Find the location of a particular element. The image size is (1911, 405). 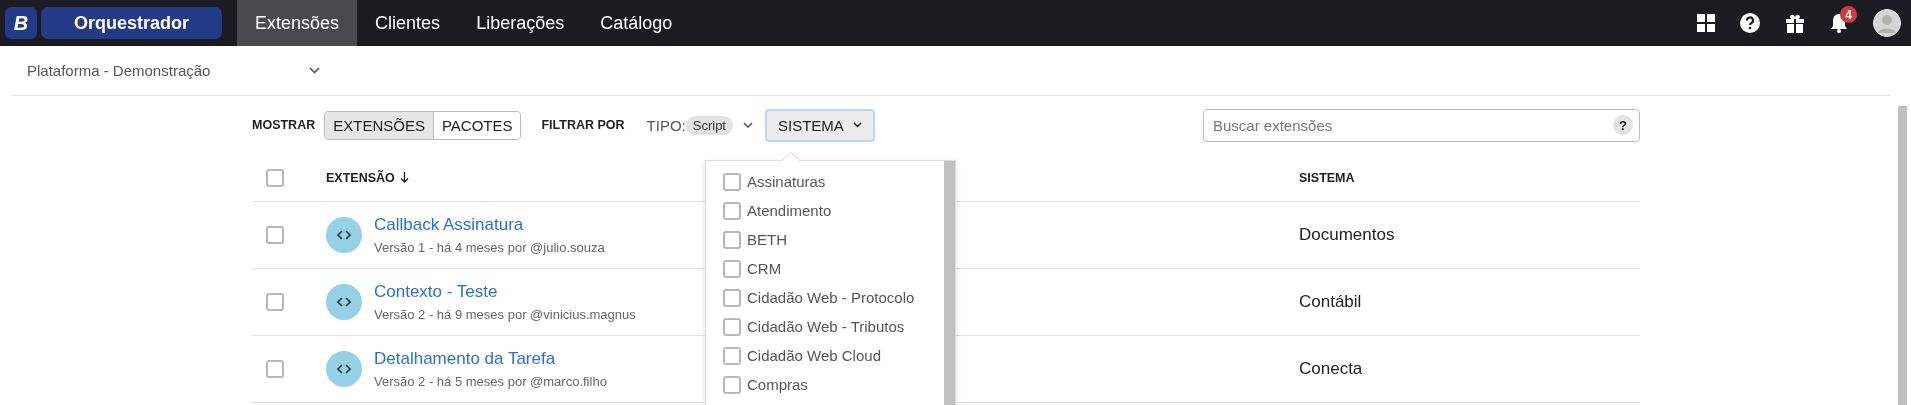

option-label: Cidadão Web - Protocolo is located at coordinates (831, 297).